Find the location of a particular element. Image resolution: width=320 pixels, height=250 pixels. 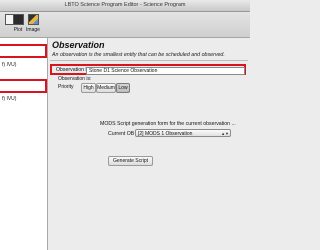

tree-row-2: f) IVU) is located at coordinates (9, 65).